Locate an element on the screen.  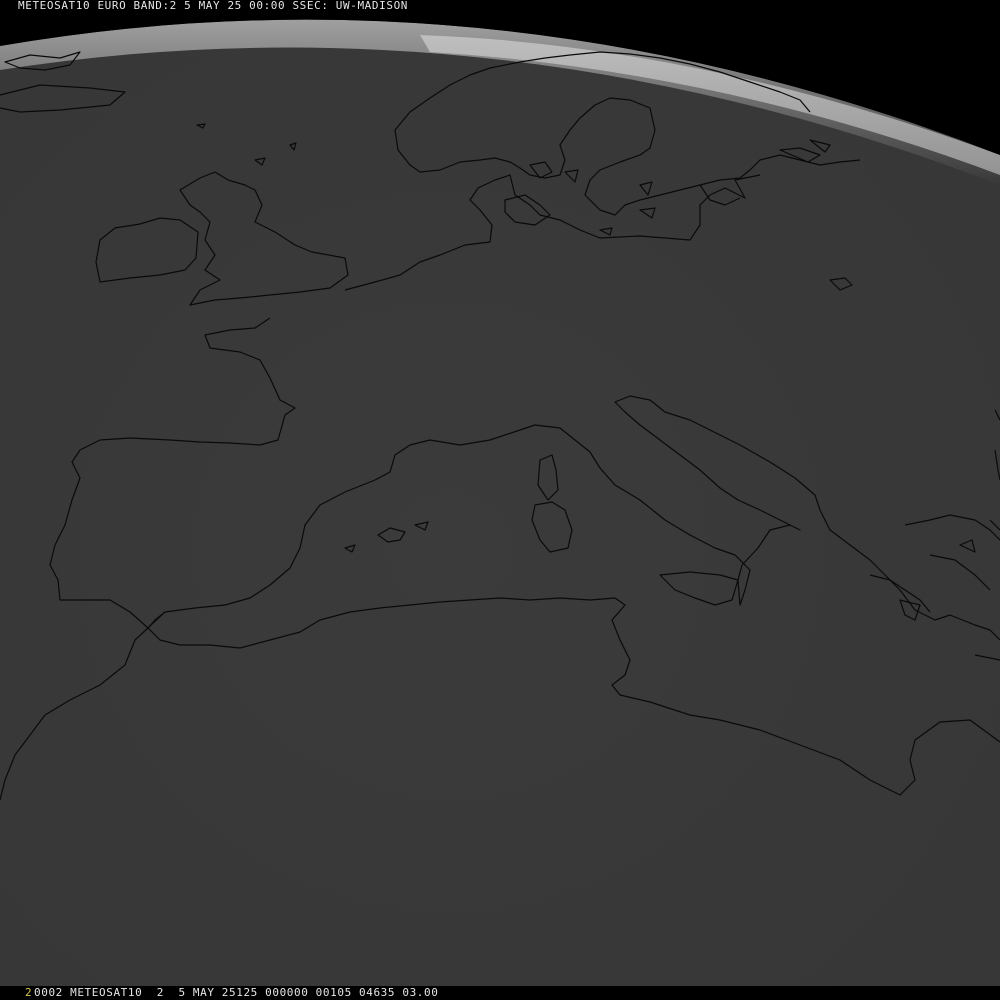
footer-frame-number: 2 is located at coordinates (28, 992).